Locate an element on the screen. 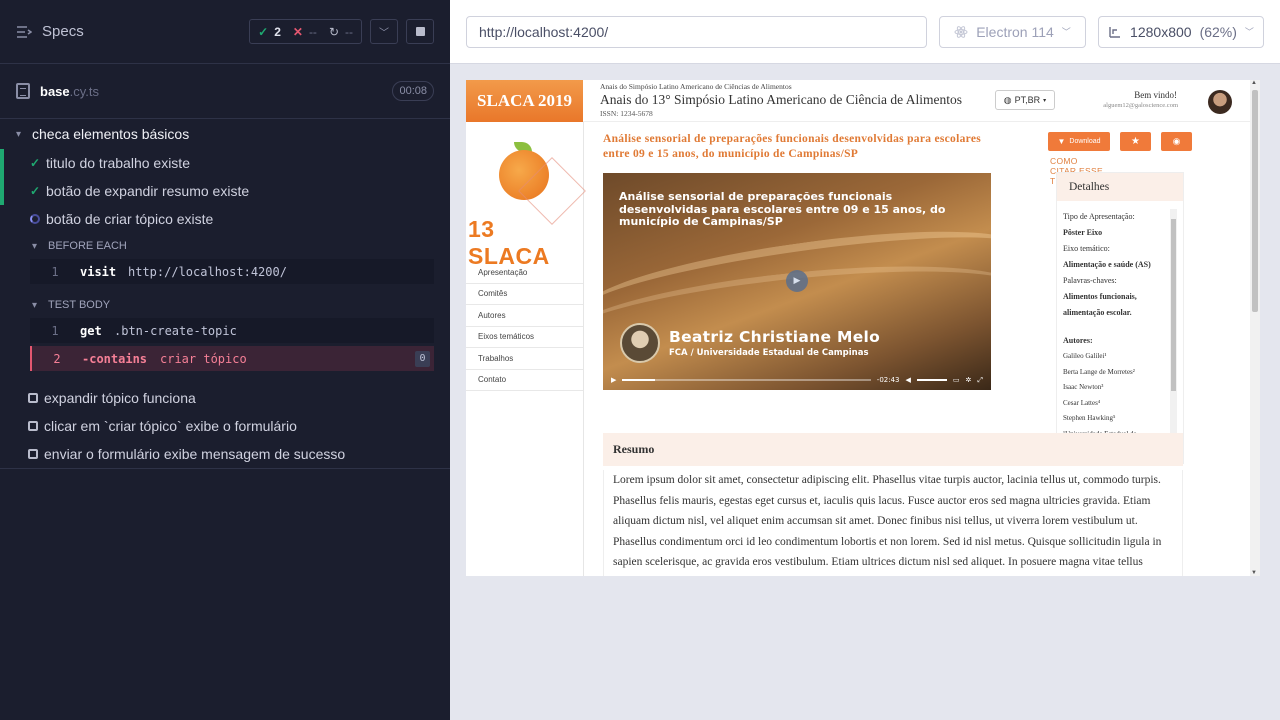 This screenshot has width=1280, height=720. settings-icon: ✲ is located at coordinates (969, 380).